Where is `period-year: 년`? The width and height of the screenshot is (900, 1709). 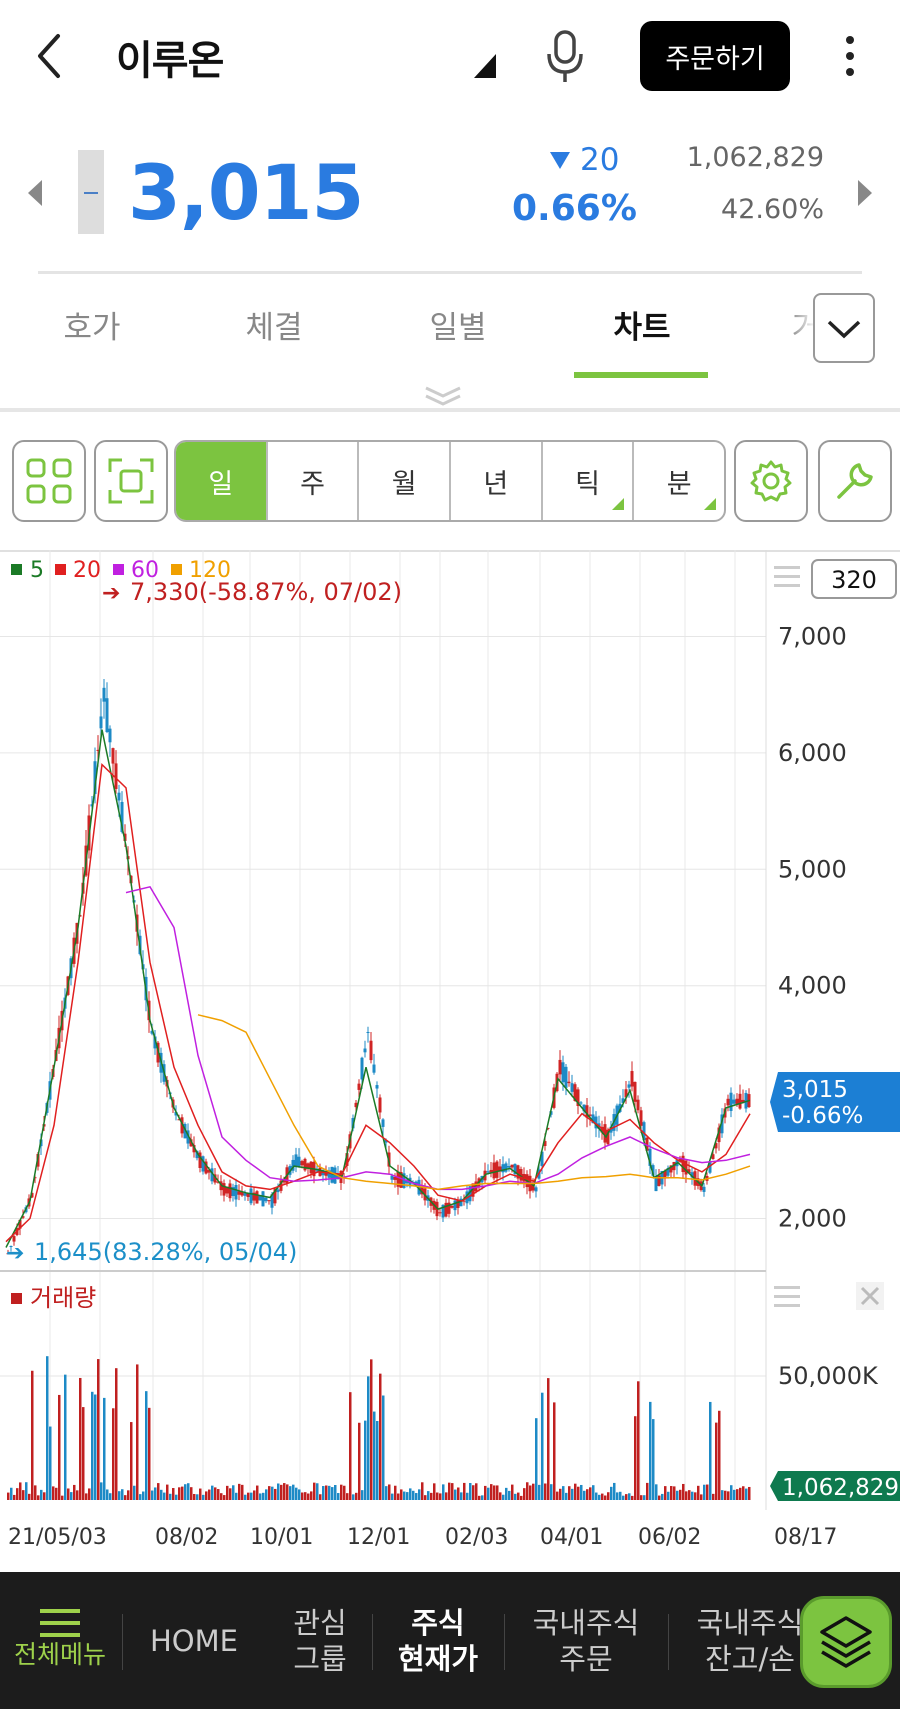
period-year: 년 is located at coordinates (495, 481).